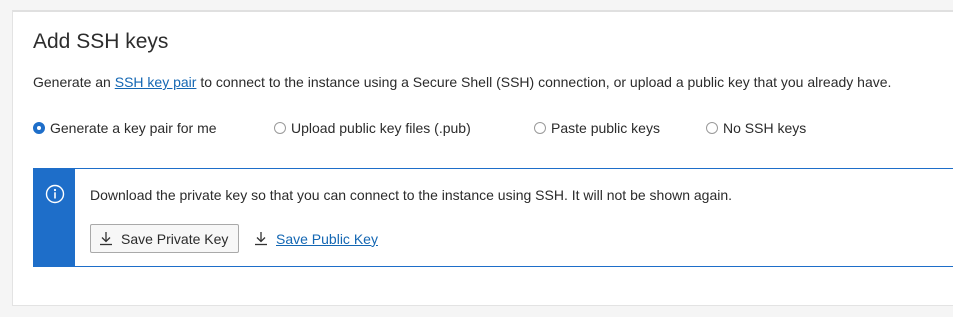 The width and height of the screenshot is (953, 317). Describe the element at coordinates (605, 128) in the screenshot. I see `radio-label: Paste public keys` at that location.